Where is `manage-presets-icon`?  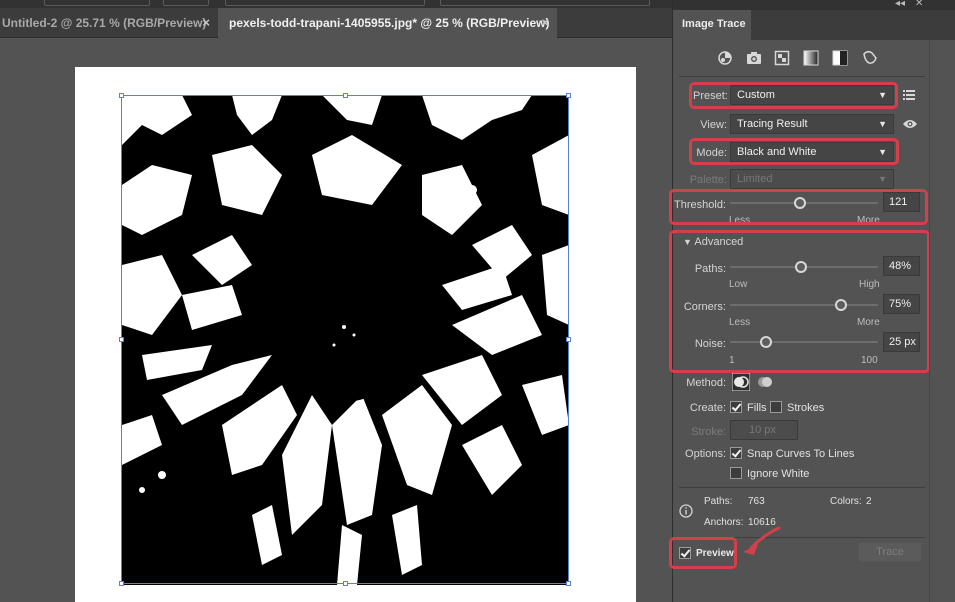
manage-presets-icon is located at coordinates (909, 95).